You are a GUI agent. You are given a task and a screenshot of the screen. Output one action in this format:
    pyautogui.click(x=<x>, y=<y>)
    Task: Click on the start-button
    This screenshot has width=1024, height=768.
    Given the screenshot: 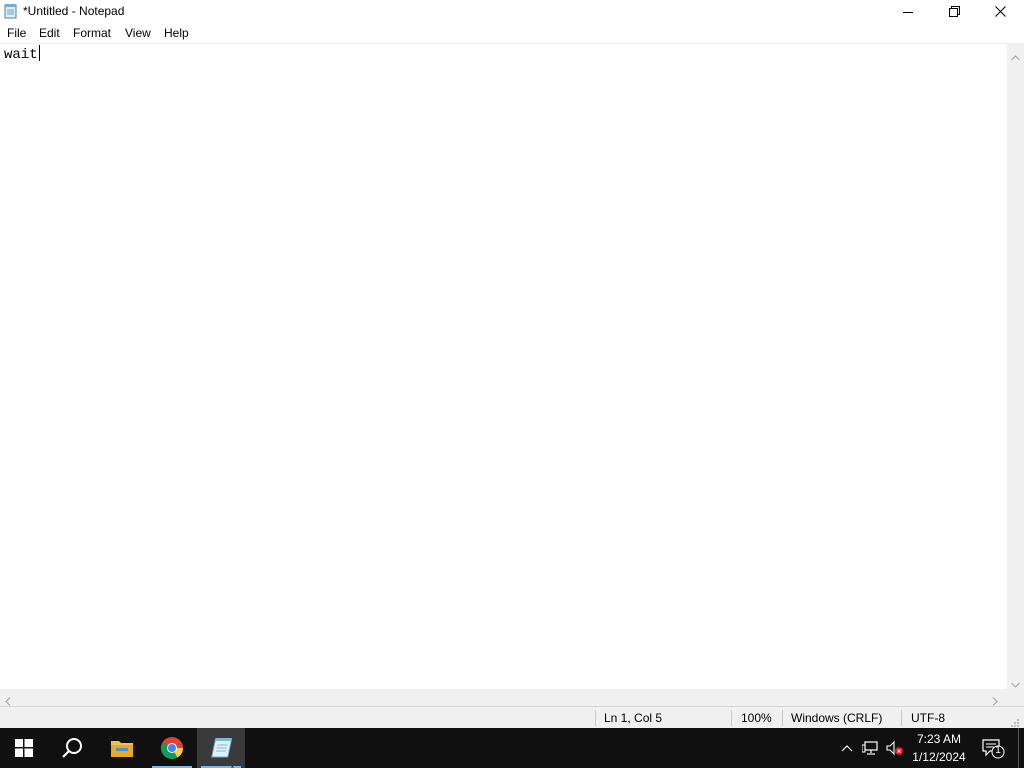 What is the action you would take?
    pyautogui.click(x=24, y=748)
    